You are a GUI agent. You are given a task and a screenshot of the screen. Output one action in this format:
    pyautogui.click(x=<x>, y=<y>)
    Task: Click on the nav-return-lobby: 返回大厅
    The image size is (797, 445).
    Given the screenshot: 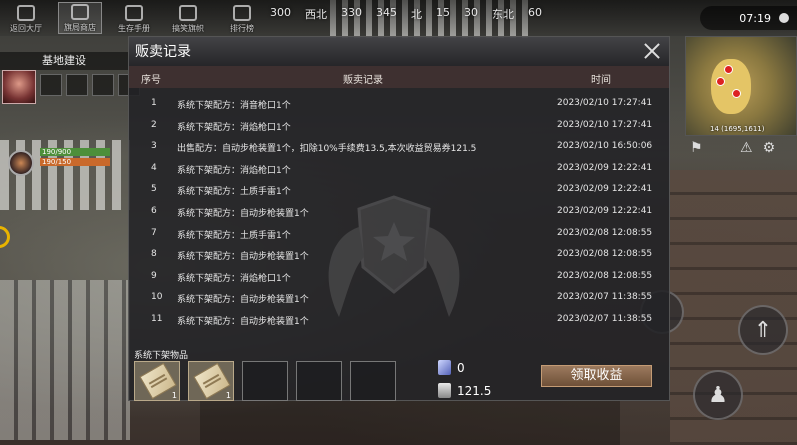 What is the action you would take?
    pyautogui.click(x=26, y=18)
    